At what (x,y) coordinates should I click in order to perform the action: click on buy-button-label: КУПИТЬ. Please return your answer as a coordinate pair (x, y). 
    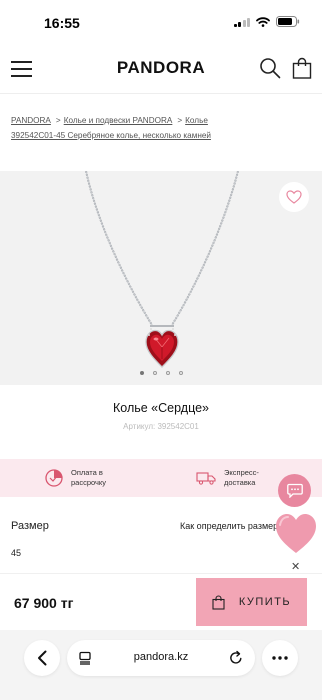
    Looking at the image, I should click on (265, 602).